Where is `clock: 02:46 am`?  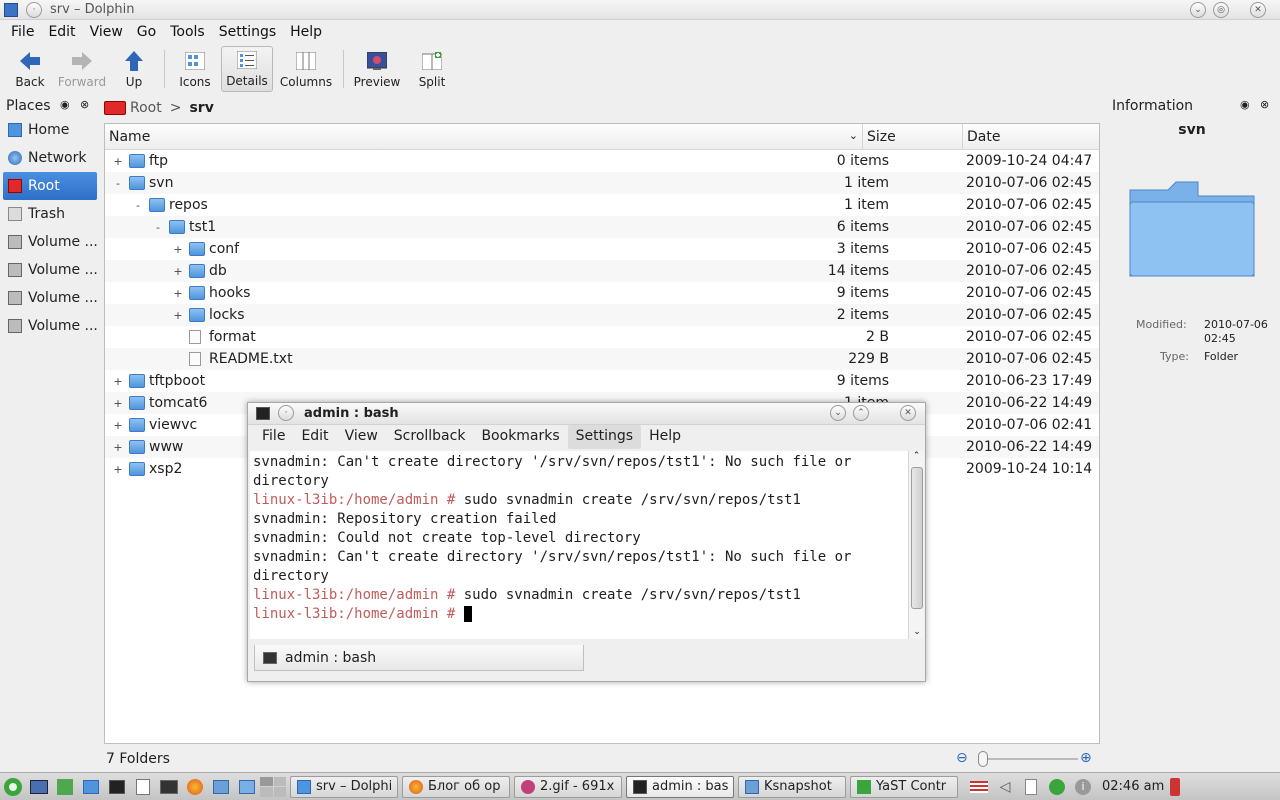 clock: 02:46 am is located at coordinates (1133, 786).